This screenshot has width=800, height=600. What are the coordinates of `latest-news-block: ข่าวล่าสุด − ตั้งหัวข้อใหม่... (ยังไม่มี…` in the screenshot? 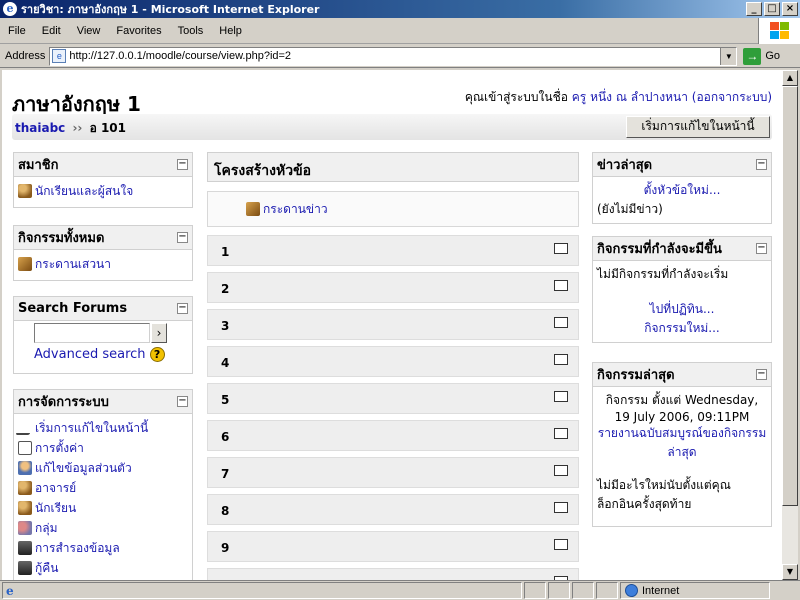 It's located at (682, 188).